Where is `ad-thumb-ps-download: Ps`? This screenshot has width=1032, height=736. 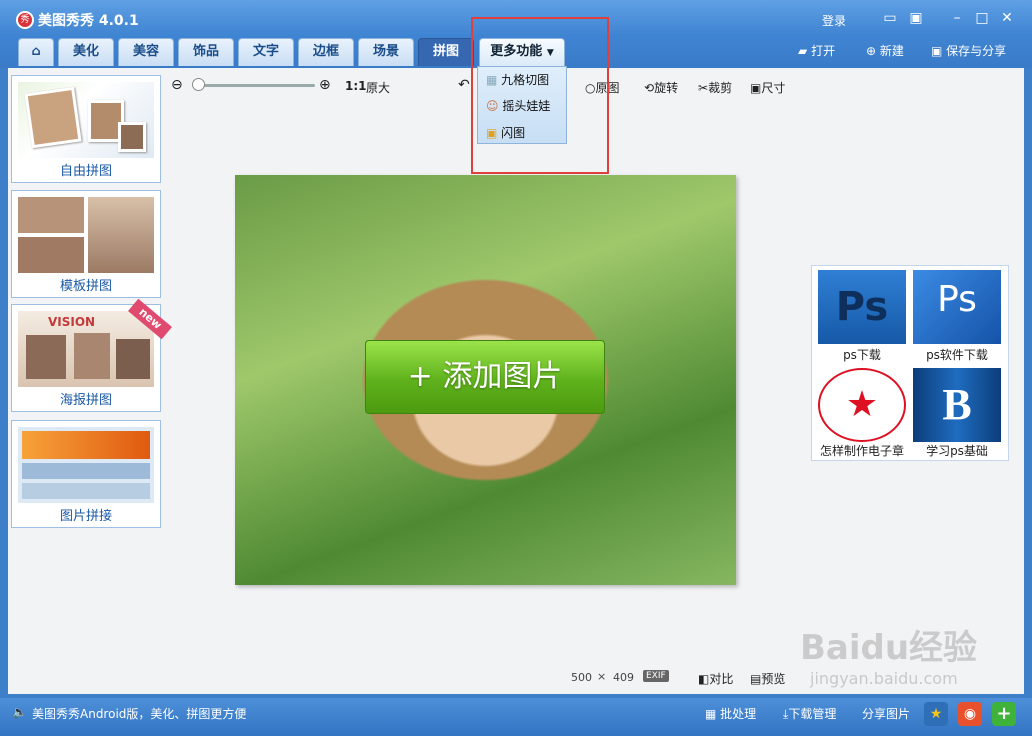
ad-thumb-ps-download: Ps is located at coordinates (862, 307).